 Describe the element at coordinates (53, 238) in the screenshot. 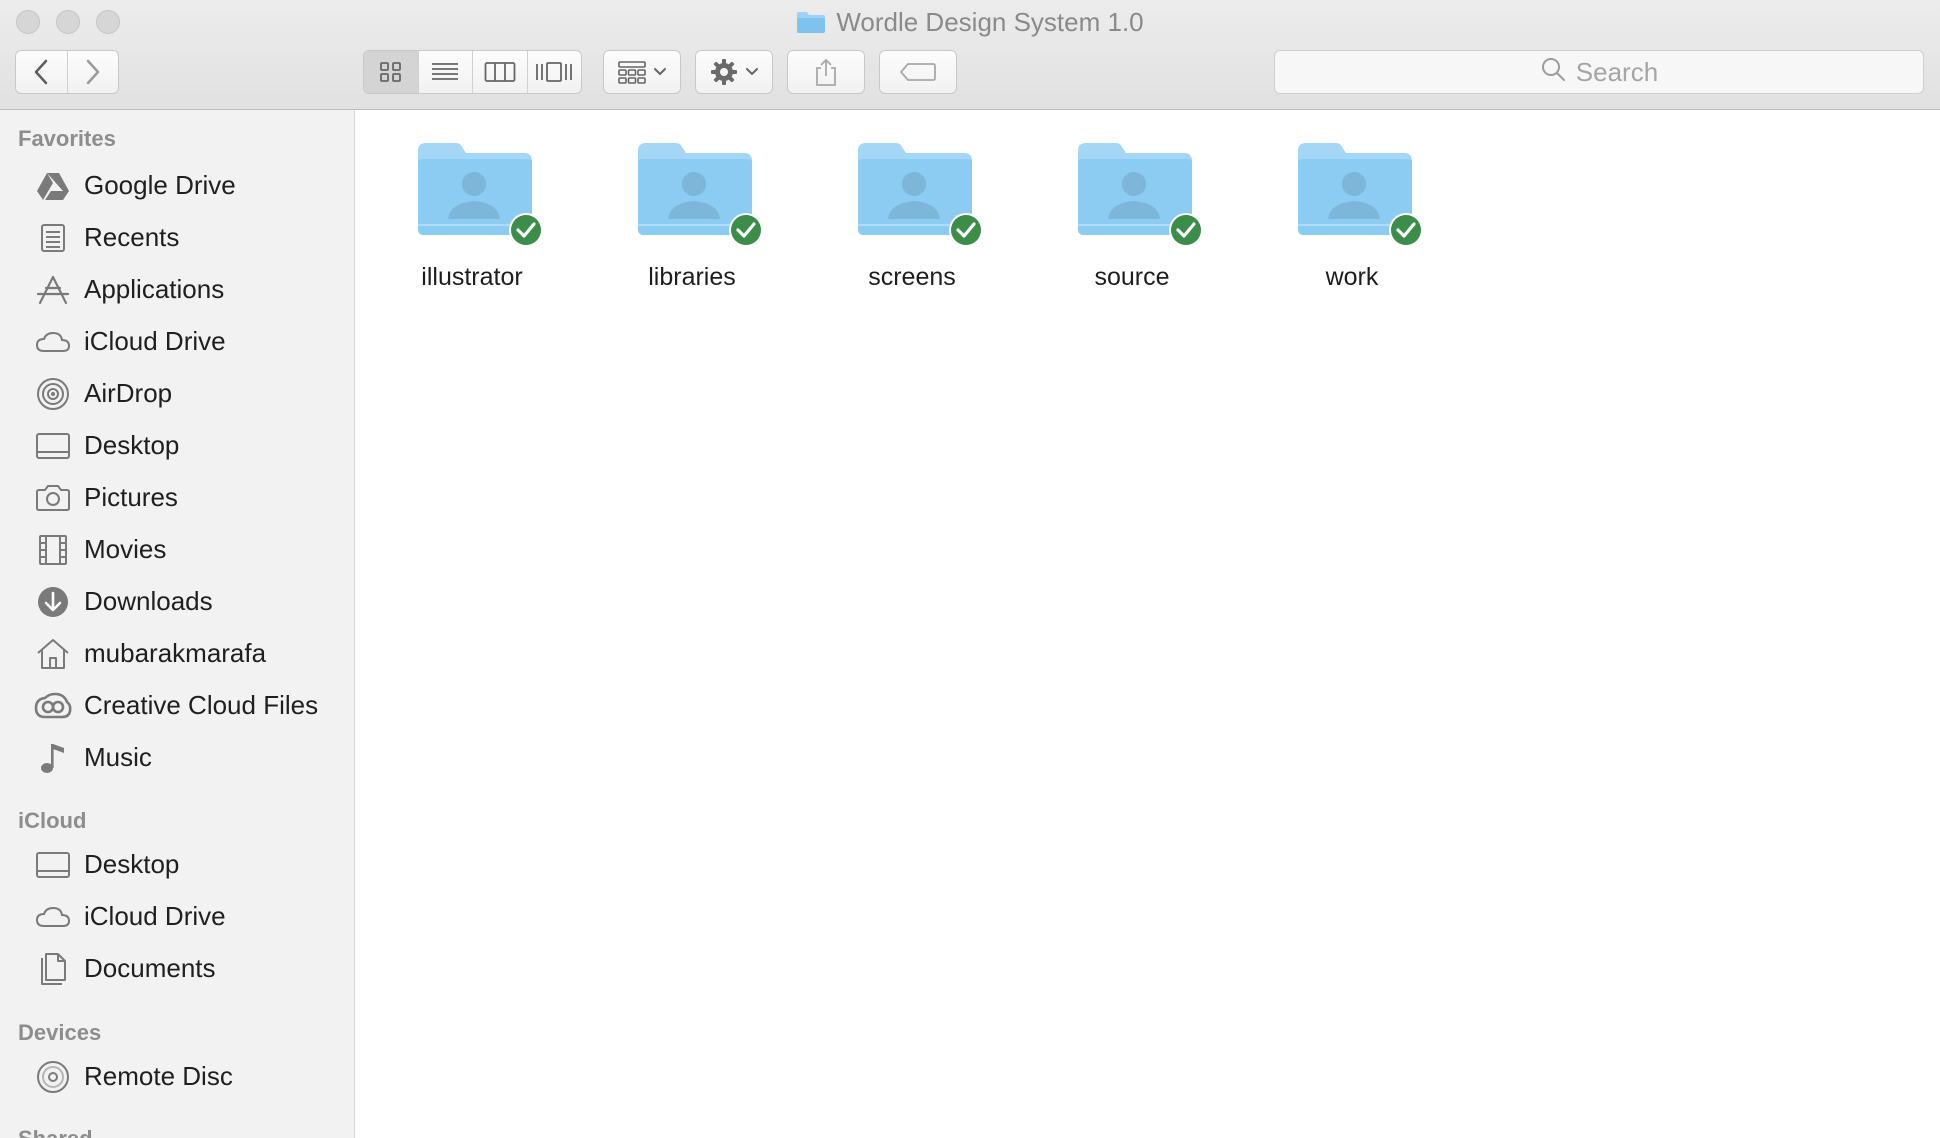

I see `recents-icon` at that location.